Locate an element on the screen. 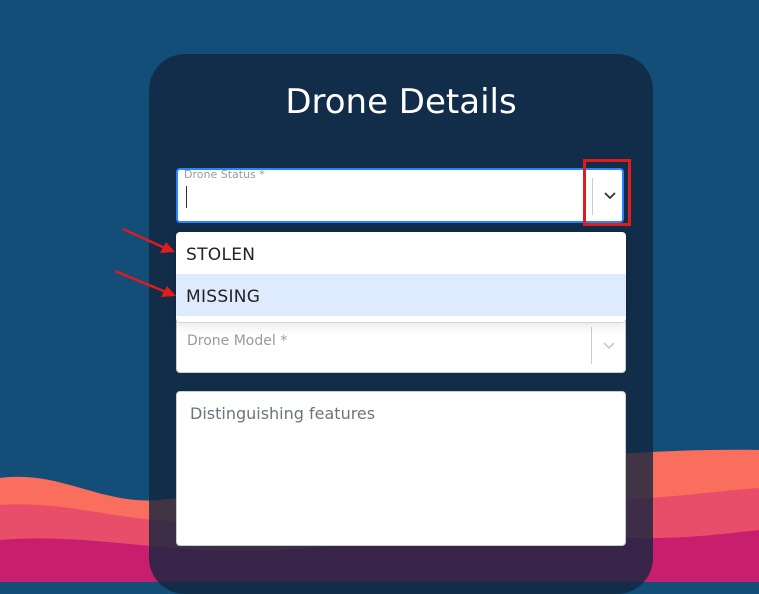 This screenshot has height=594, width=759. indicator-separator is located at coordinates (591, 345).